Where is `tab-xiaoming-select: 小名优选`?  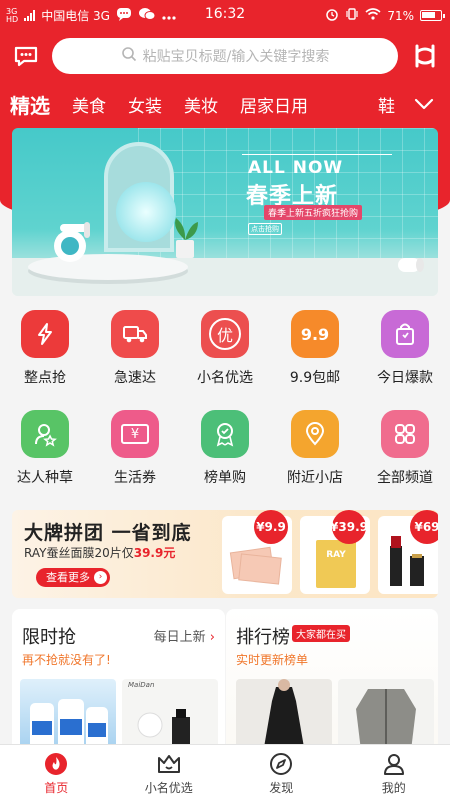 tab-xiaoming-select: 小名优选 is located at coordinates (169, 772).